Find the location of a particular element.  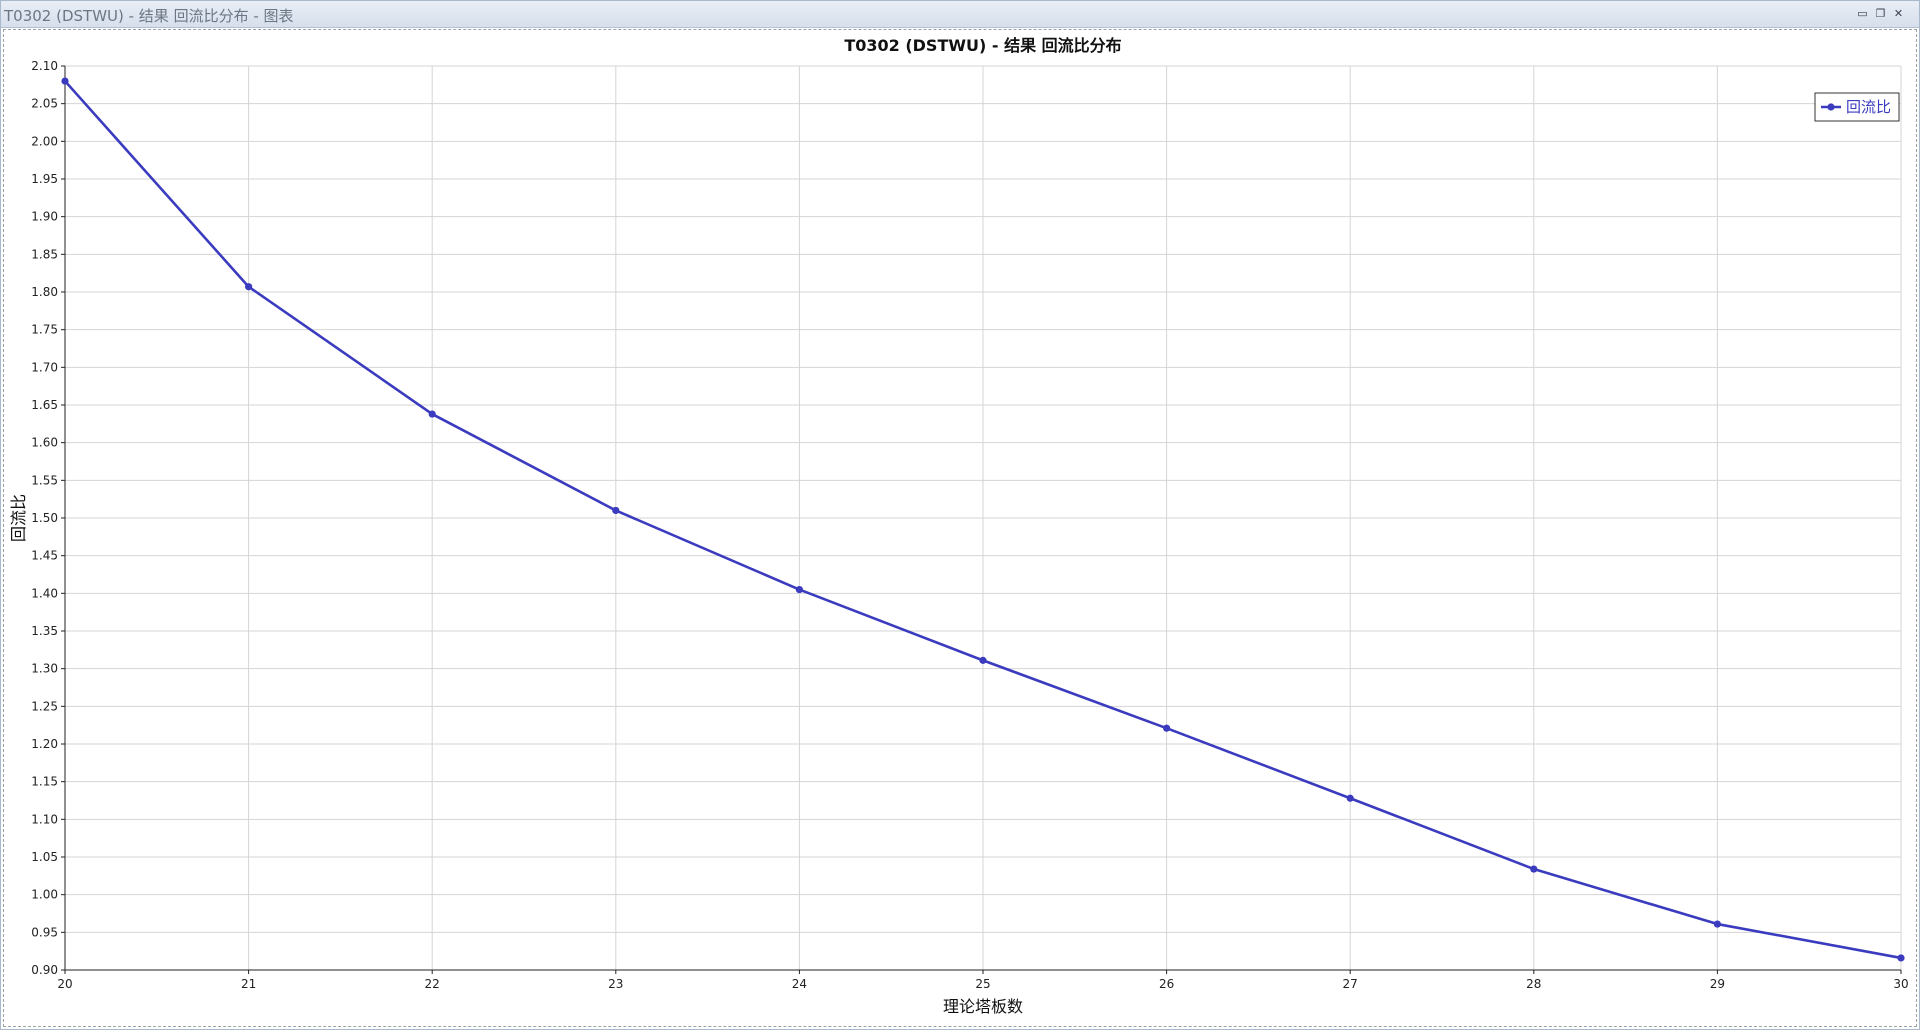

x-tick-label: 27 is located at coordinates (1350, 984).